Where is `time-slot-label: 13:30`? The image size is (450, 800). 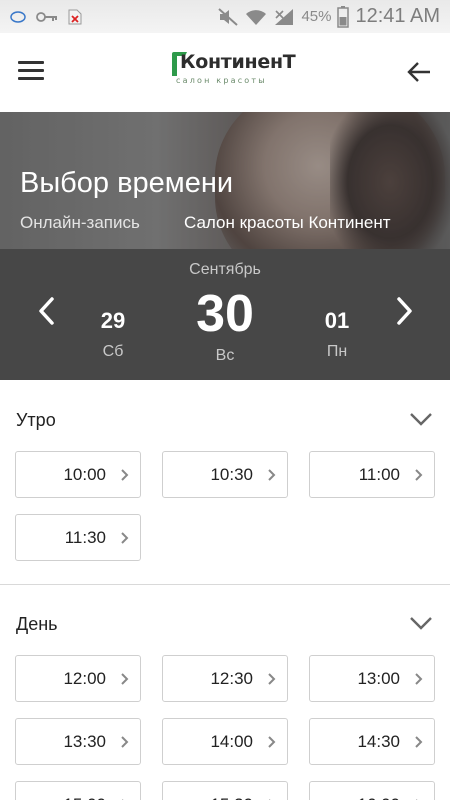
time-slot-label: 13:30 is located at coordinates (84, 741).